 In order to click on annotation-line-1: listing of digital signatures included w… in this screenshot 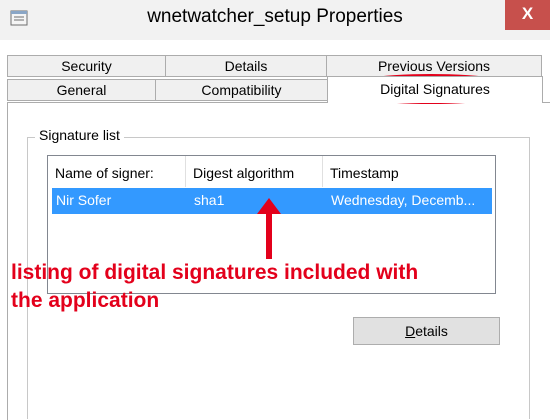, I will do `click(215, 272)`.